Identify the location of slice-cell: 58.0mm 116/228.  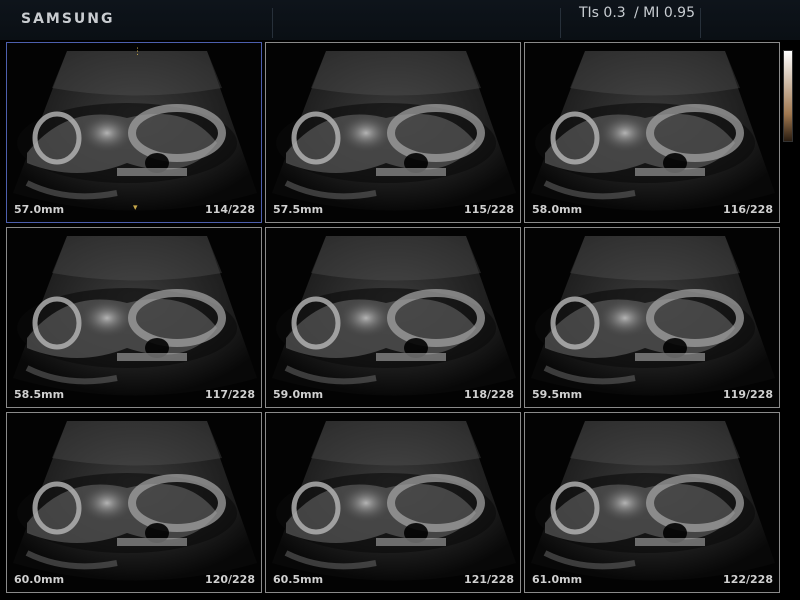
(652, 132).